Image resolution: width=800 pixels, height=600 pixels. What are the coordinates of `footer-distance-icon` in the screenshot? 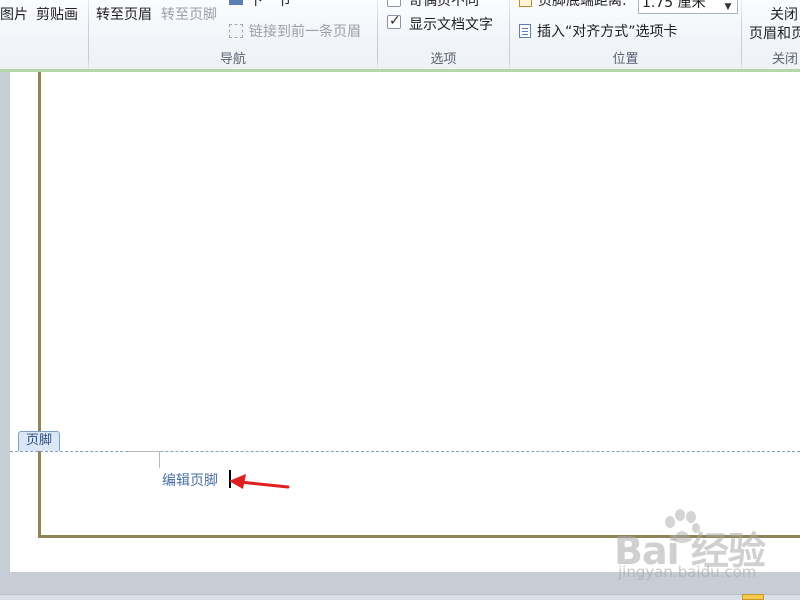 It's located at (525, 3).